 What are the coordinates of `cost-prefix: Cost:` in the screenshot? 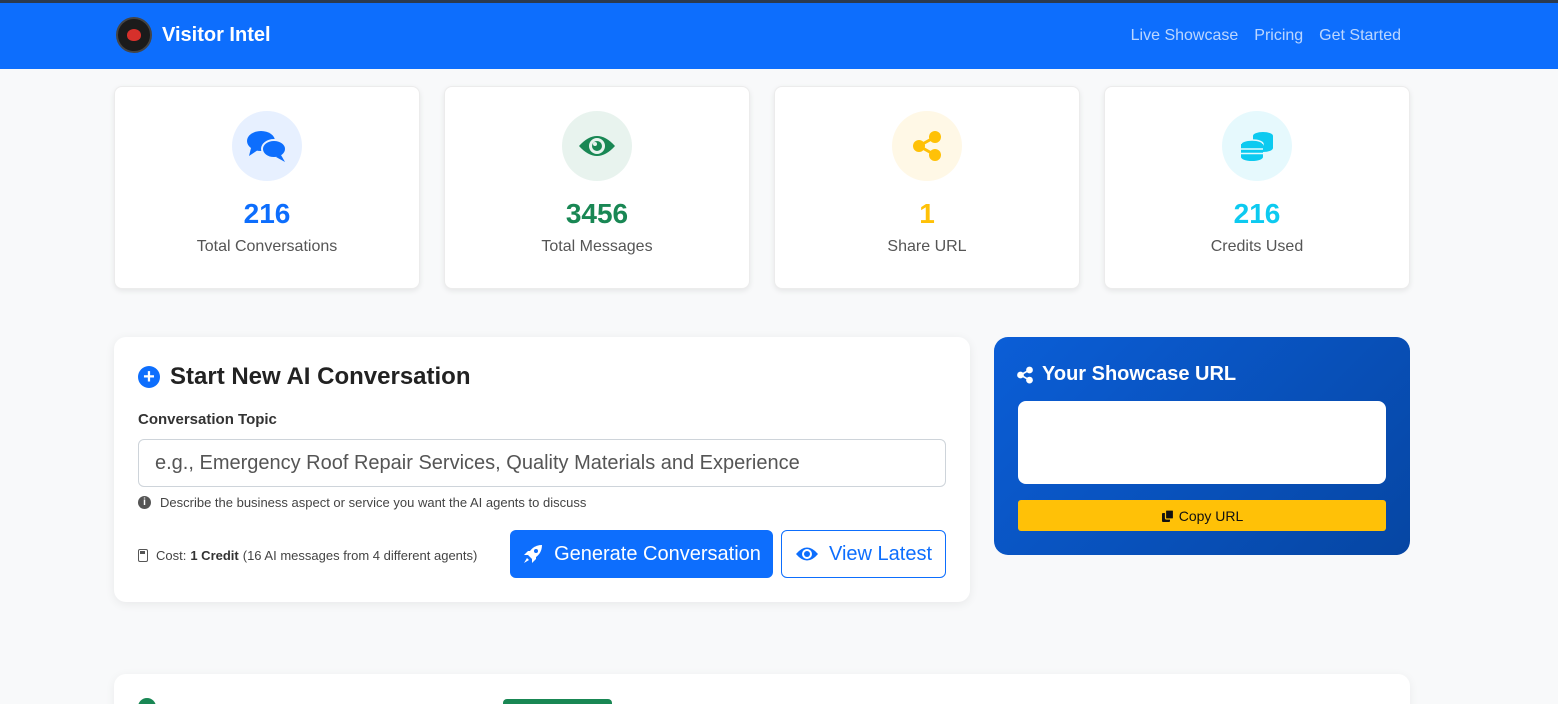 It's located at (171, 555).